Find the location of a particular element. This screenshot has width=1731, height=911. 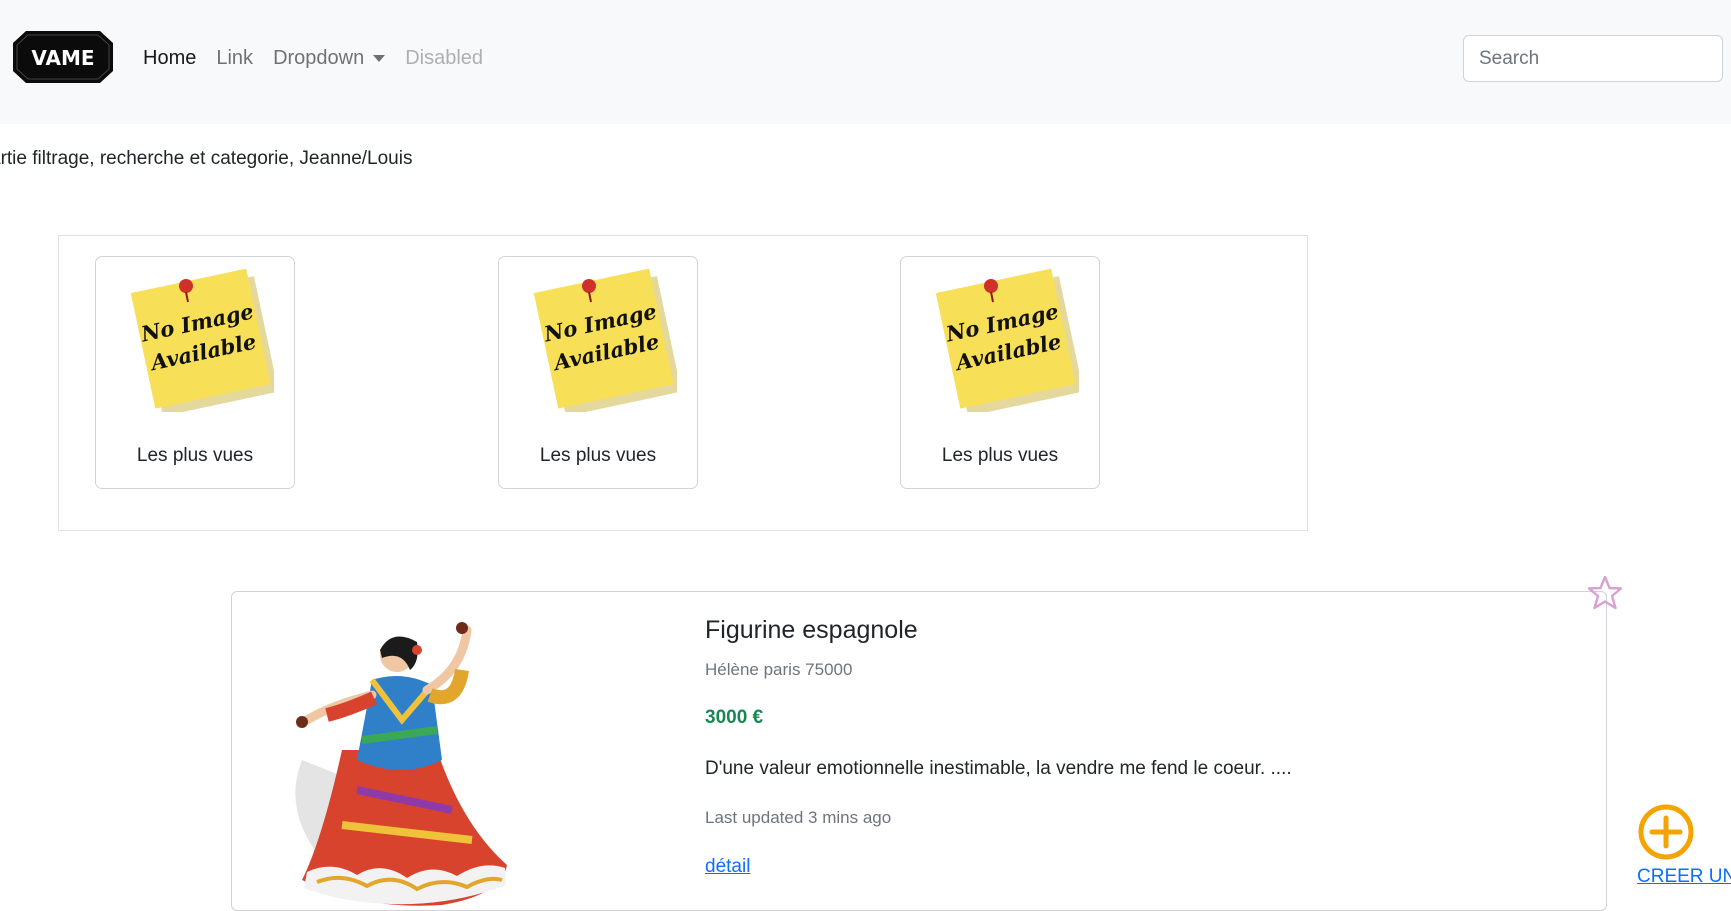

nav-home-label: Home is located at coordinates (170, 58).